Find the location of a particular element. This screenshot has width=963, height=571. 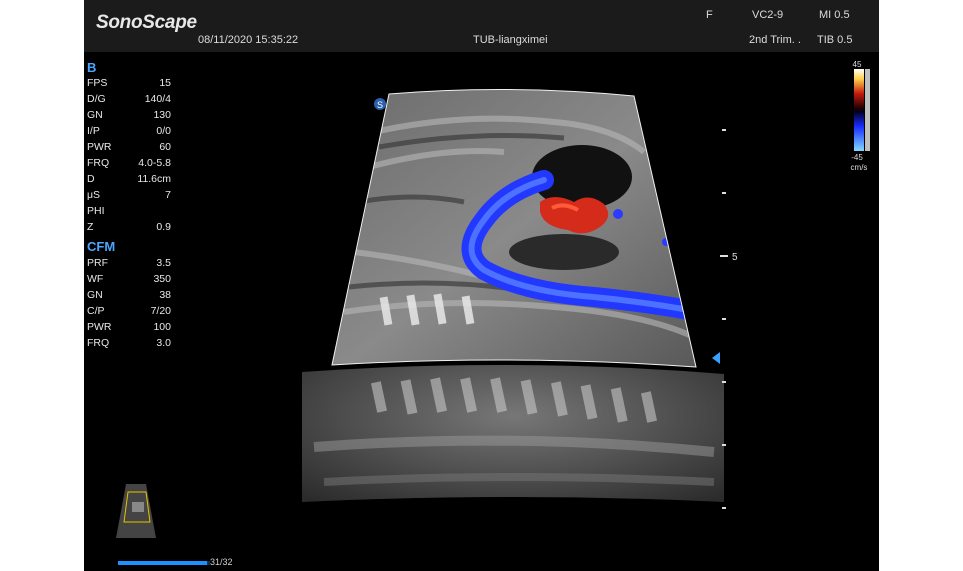

overview-thumbnail is located at coordinates (136, 511).